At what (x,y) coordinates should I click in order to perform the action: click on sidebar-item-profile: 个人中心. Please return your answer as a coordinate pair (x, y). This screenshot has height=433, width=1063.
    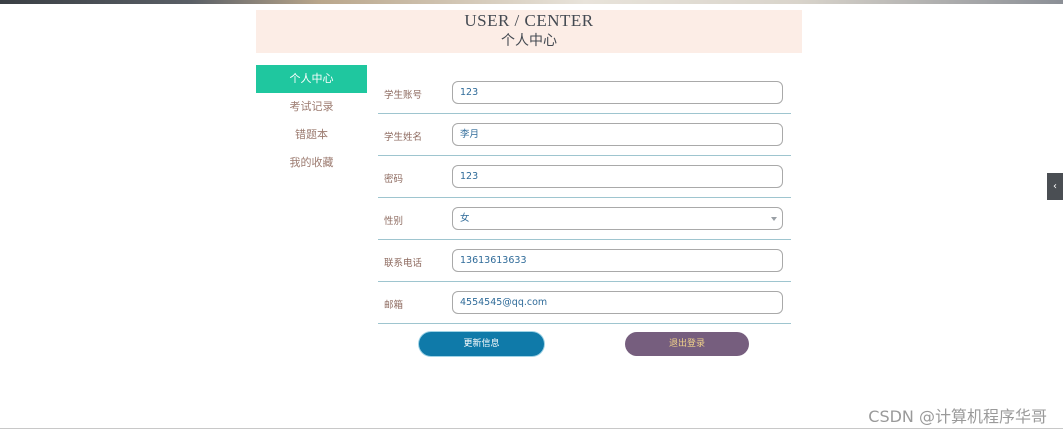
    Looking at the image, I should click on (311, 79).